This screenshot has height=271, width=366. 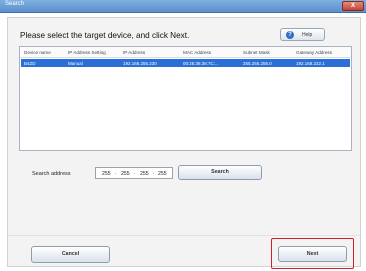 I want to click on next-button: Next, so click(x=312, y=254).